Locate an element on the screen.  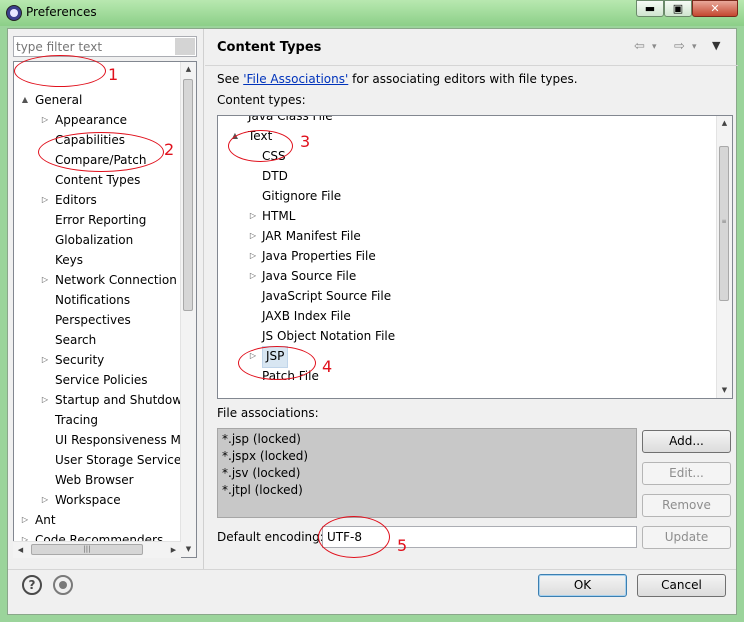
record-icon is located at coordinates (63, 585).